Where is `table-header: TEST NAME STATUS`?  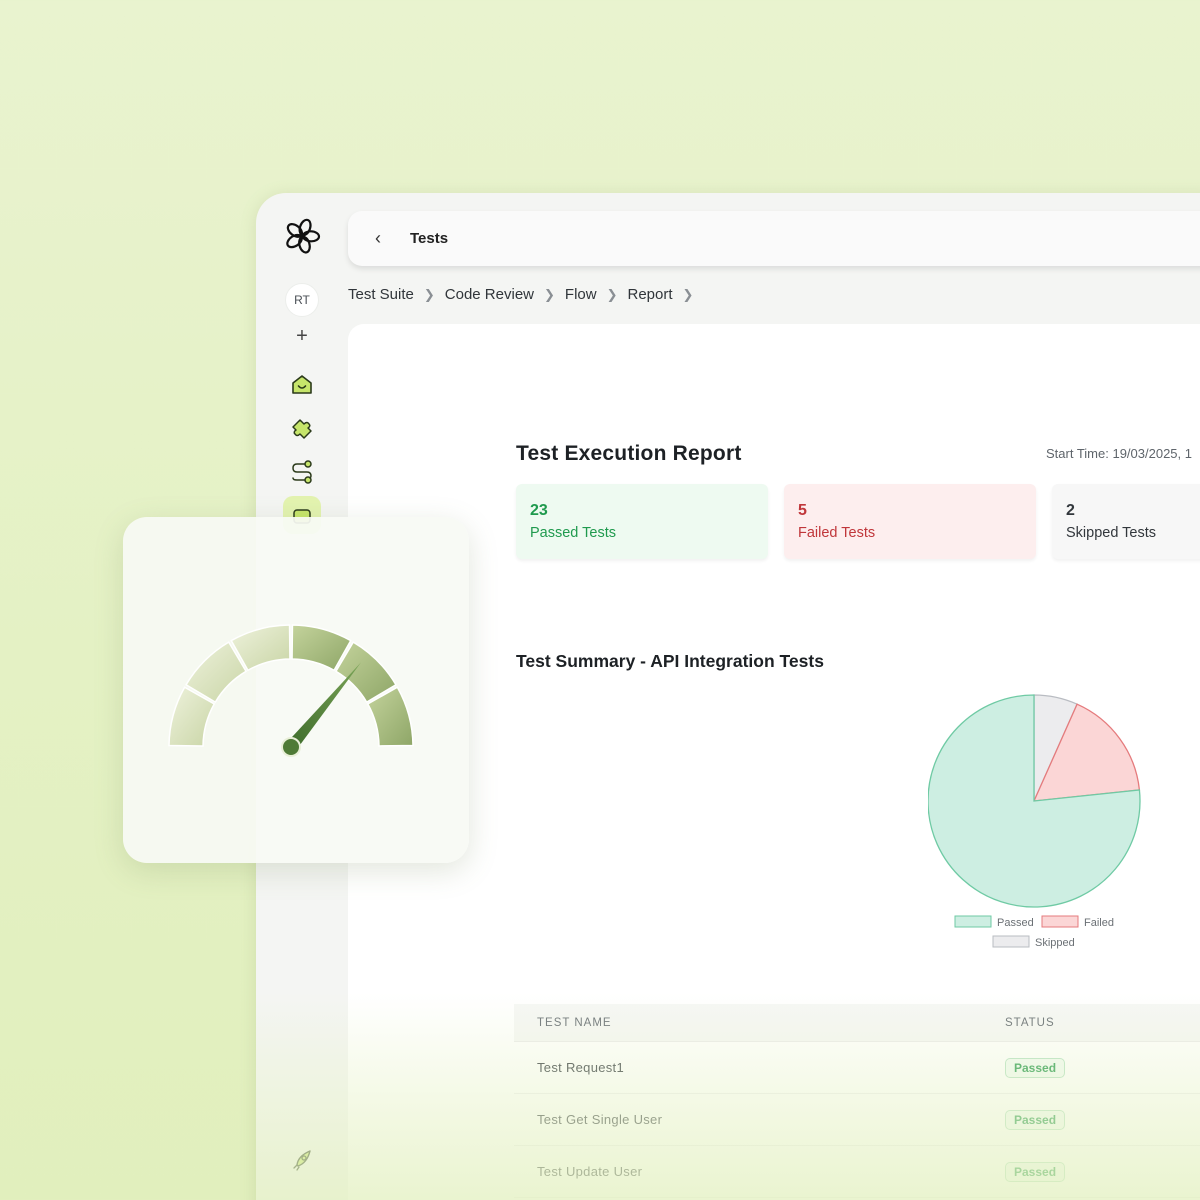
table-header: TEST NAME STATUS is located at coordinates (857, 1023).